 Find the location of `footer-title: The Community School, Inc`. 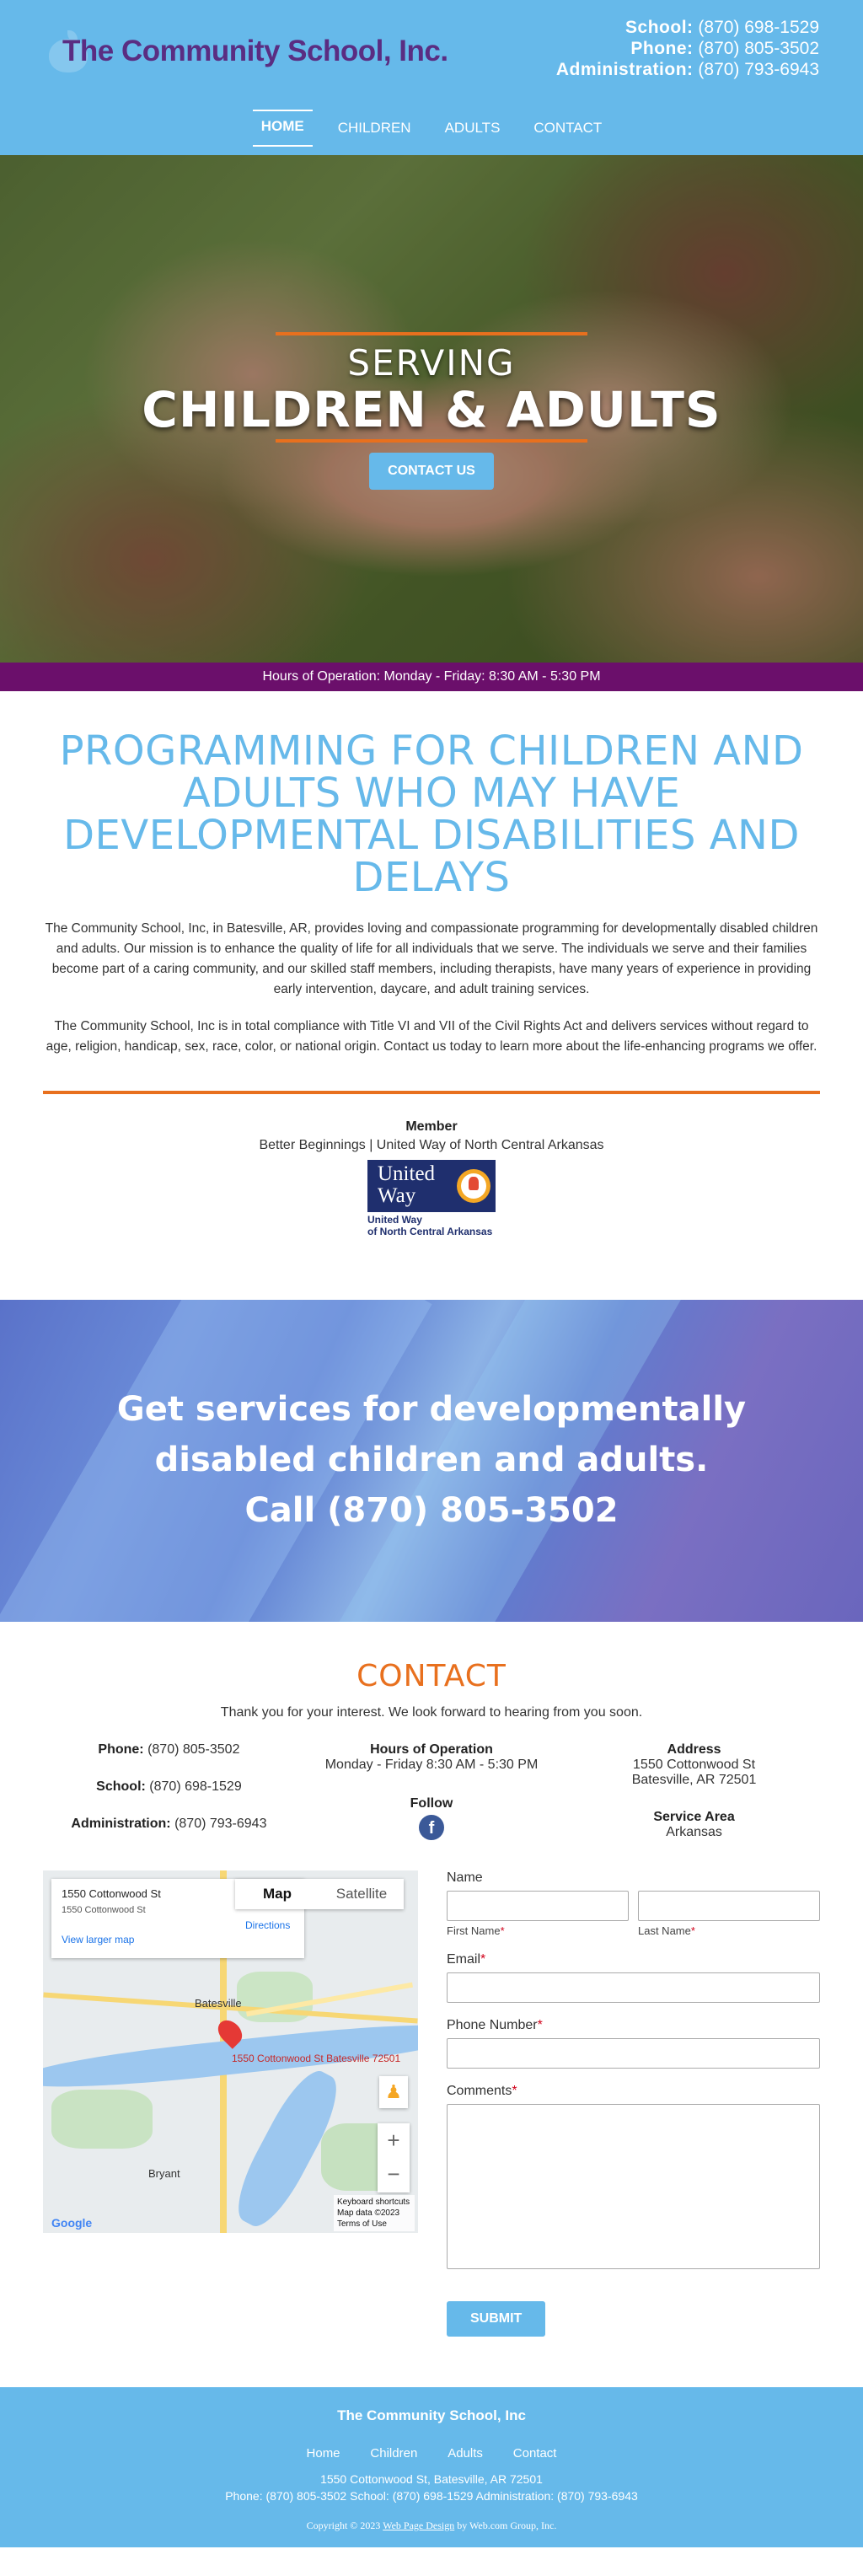

footer-title: The Community School, Inc is located at coordinates (431, 2415).